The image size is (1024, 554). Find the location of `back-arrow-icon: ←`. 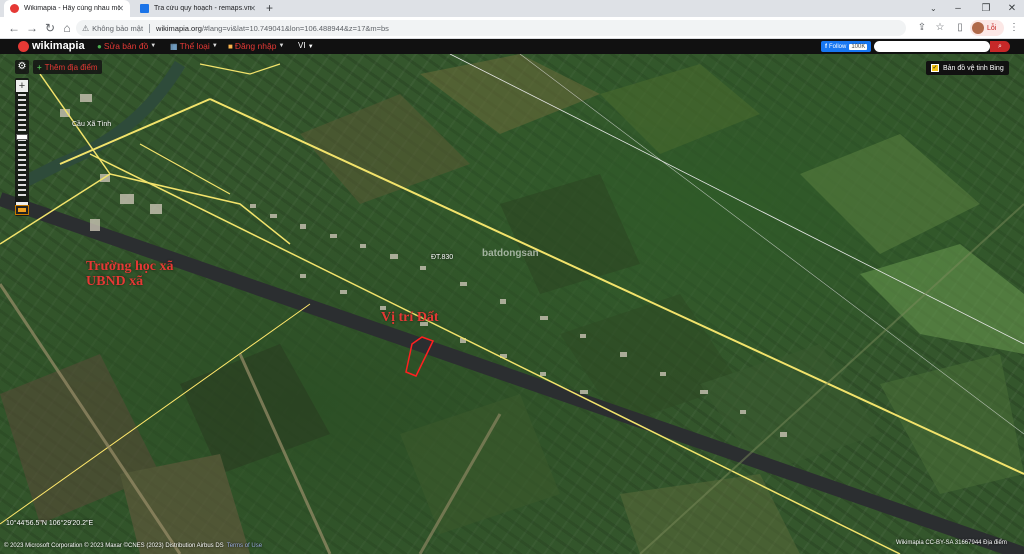

back-arrow-icon: ← is located at coordinates (14, 28).